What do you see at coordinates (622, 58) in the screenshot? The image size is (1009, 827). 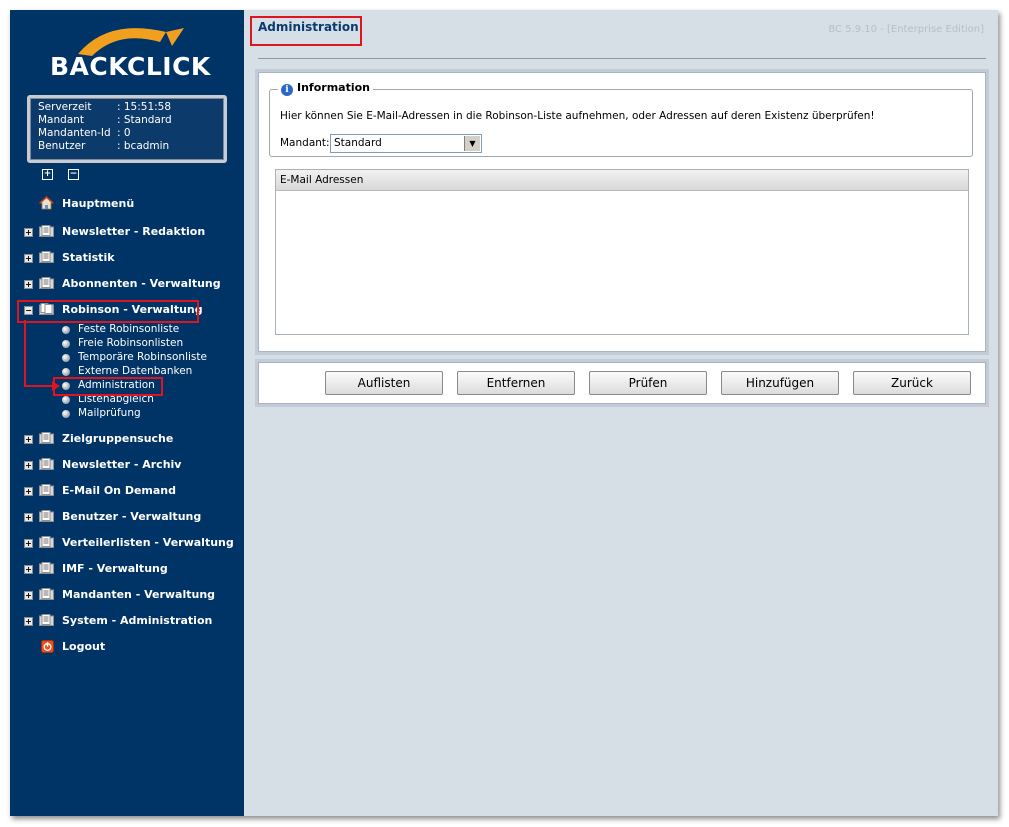 I see `title-divider` at bounding box center [622, 58].